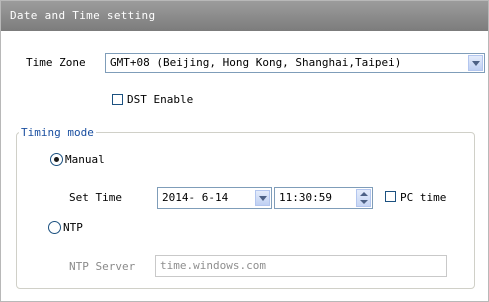  I want to click on pc-time-label: PC time, so click(423, 197).